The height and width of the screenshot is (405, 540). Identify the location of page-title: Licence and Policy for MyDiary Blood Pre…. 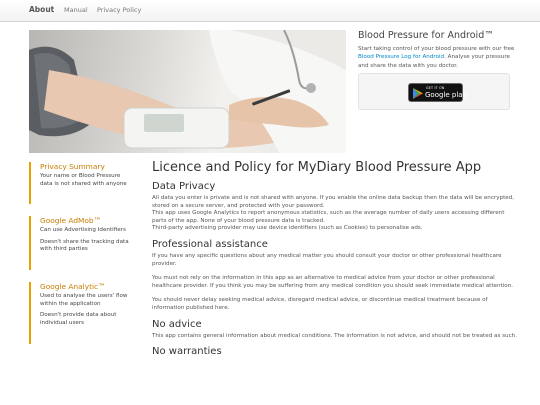
(317, 167).